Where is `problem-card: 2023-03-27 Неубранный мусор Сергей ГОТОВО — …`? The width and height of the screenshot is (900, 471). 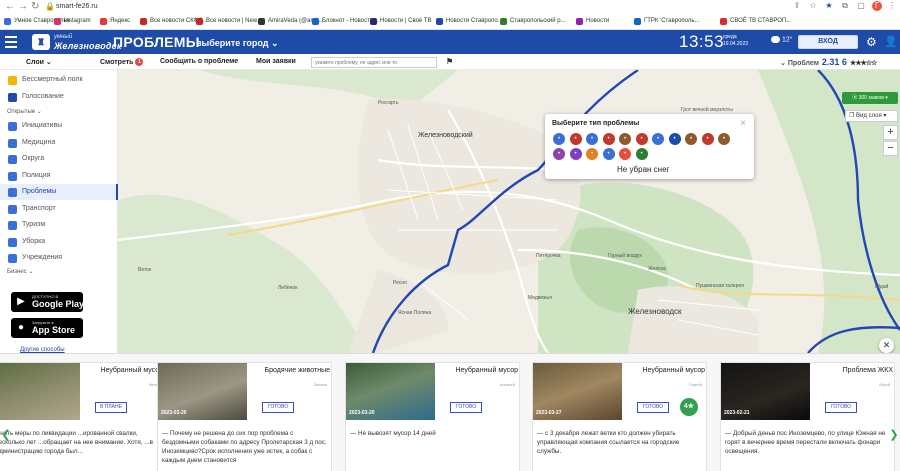 problem-card: 2023-03-27 Неубранный мусор Сергей ГОТОВО — … is located at coordinates (619, 416).